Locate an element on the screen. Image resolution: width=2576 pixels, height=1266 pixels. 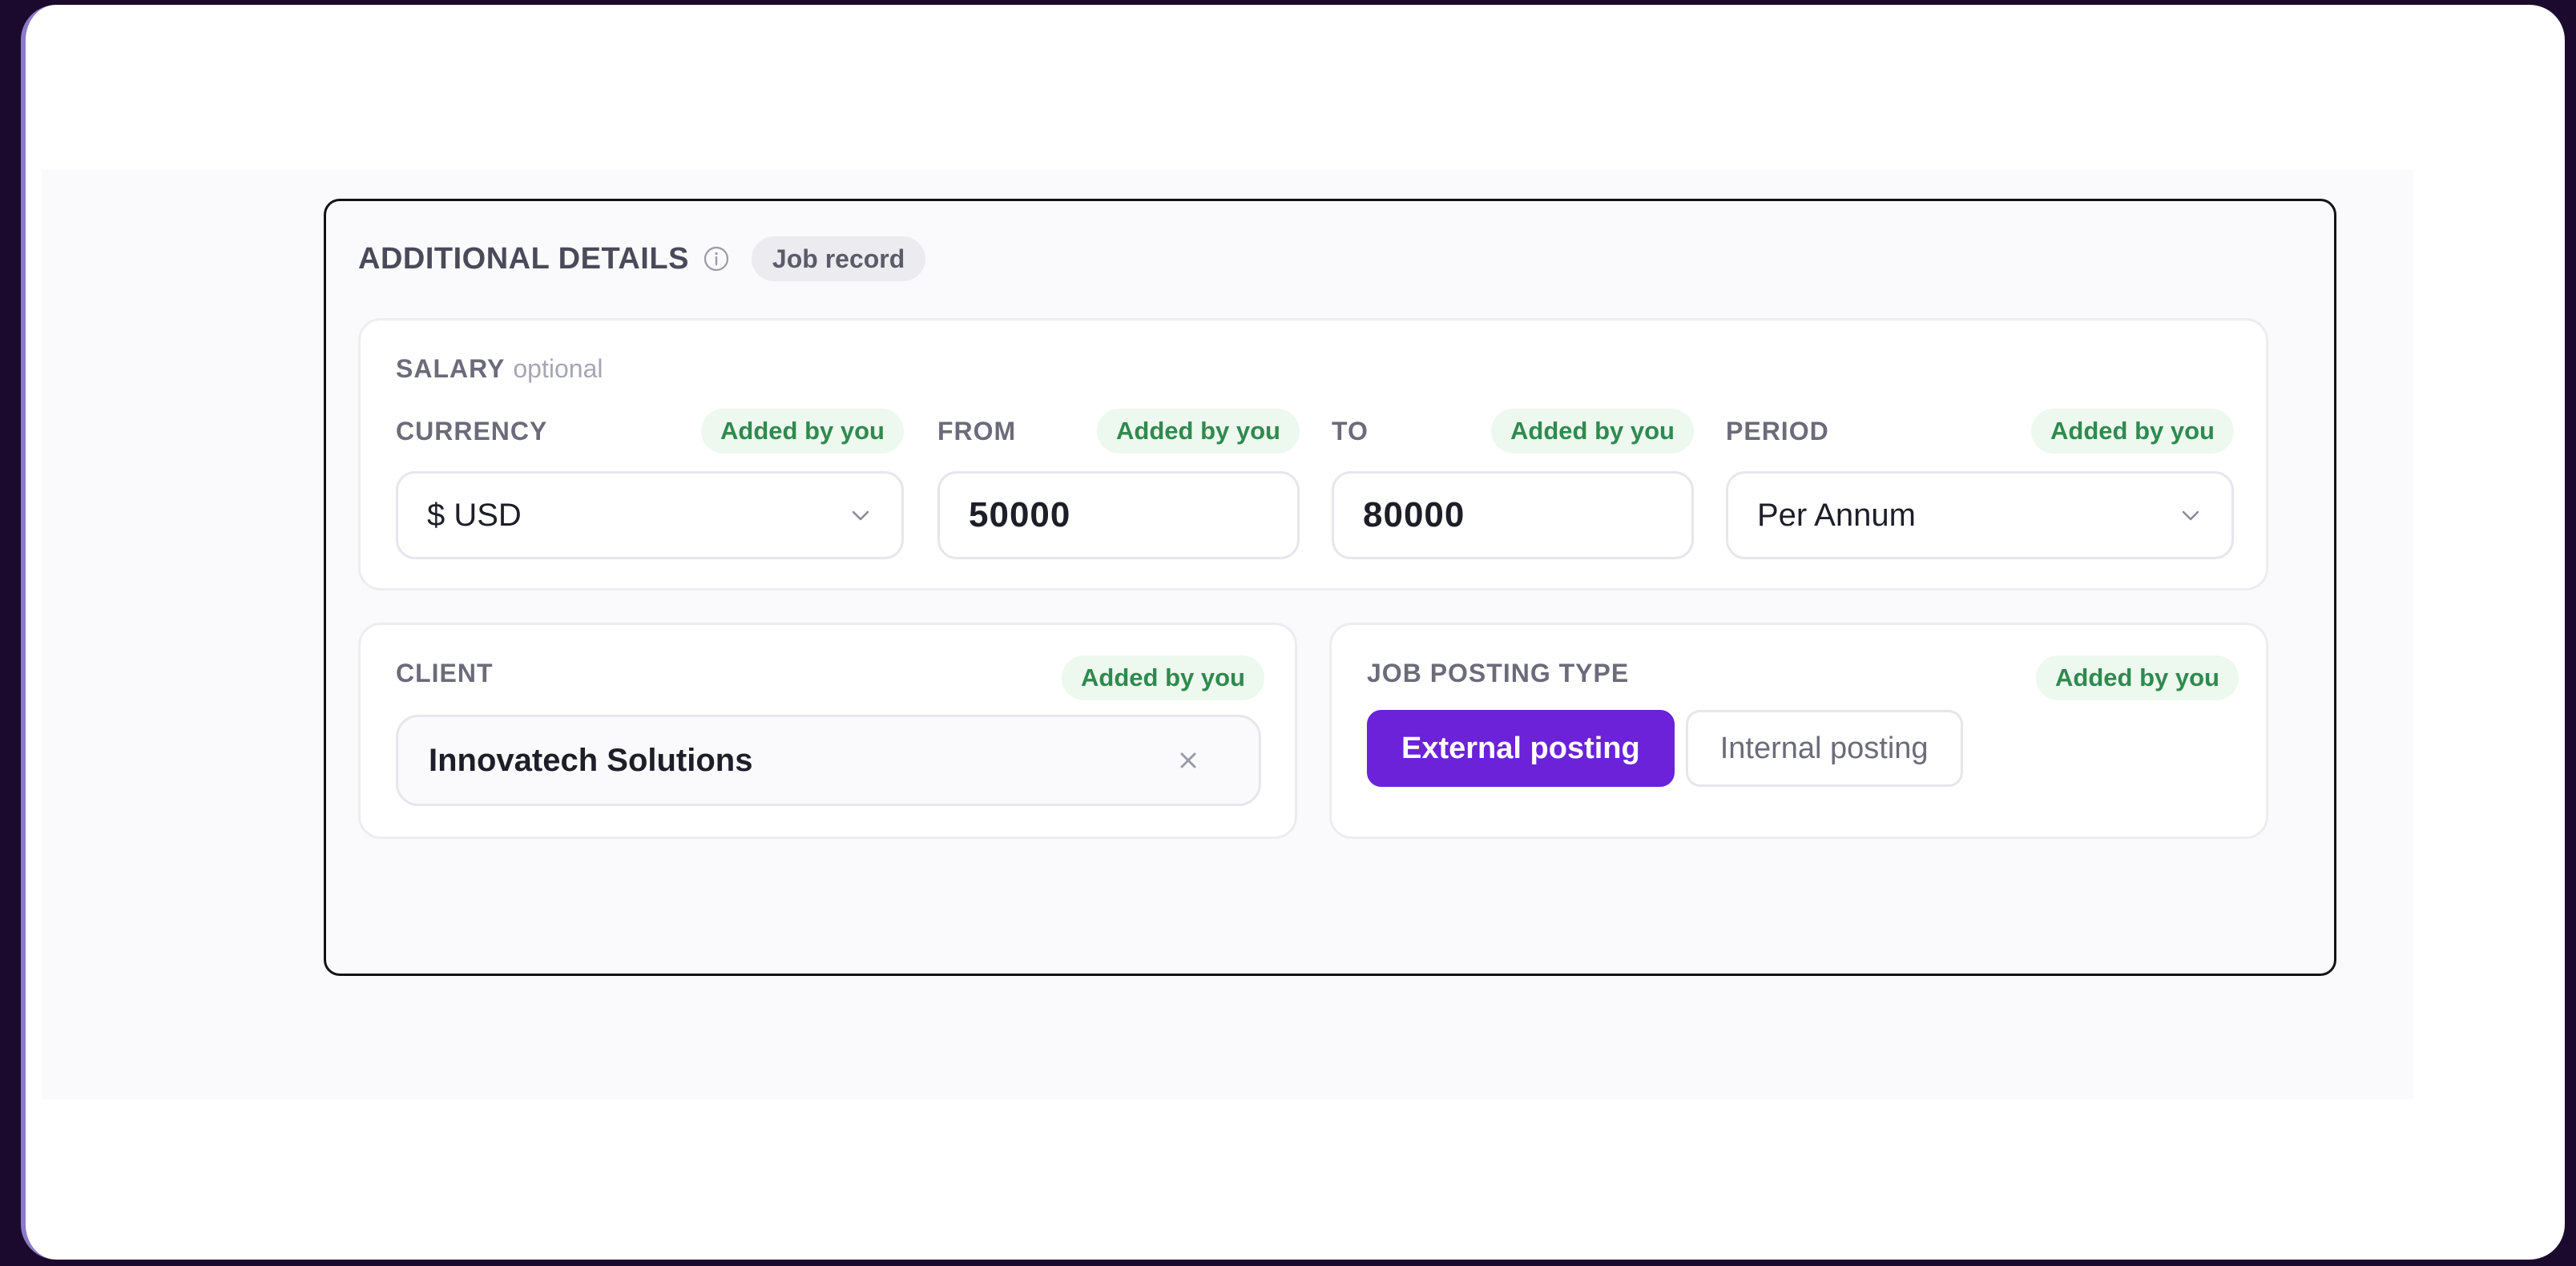
job-posting-toggle-group: External posting Internal posting is located at coordinates (1665, 748).